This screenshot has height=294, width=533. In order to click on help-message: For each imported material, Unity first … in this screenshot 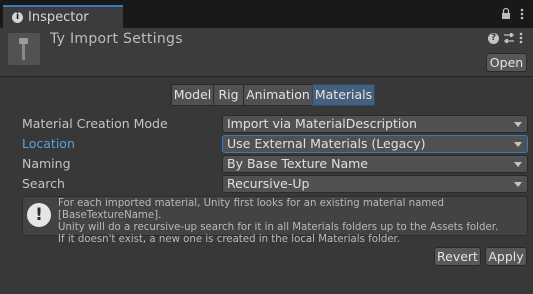, I will do `click(278, 221)`.